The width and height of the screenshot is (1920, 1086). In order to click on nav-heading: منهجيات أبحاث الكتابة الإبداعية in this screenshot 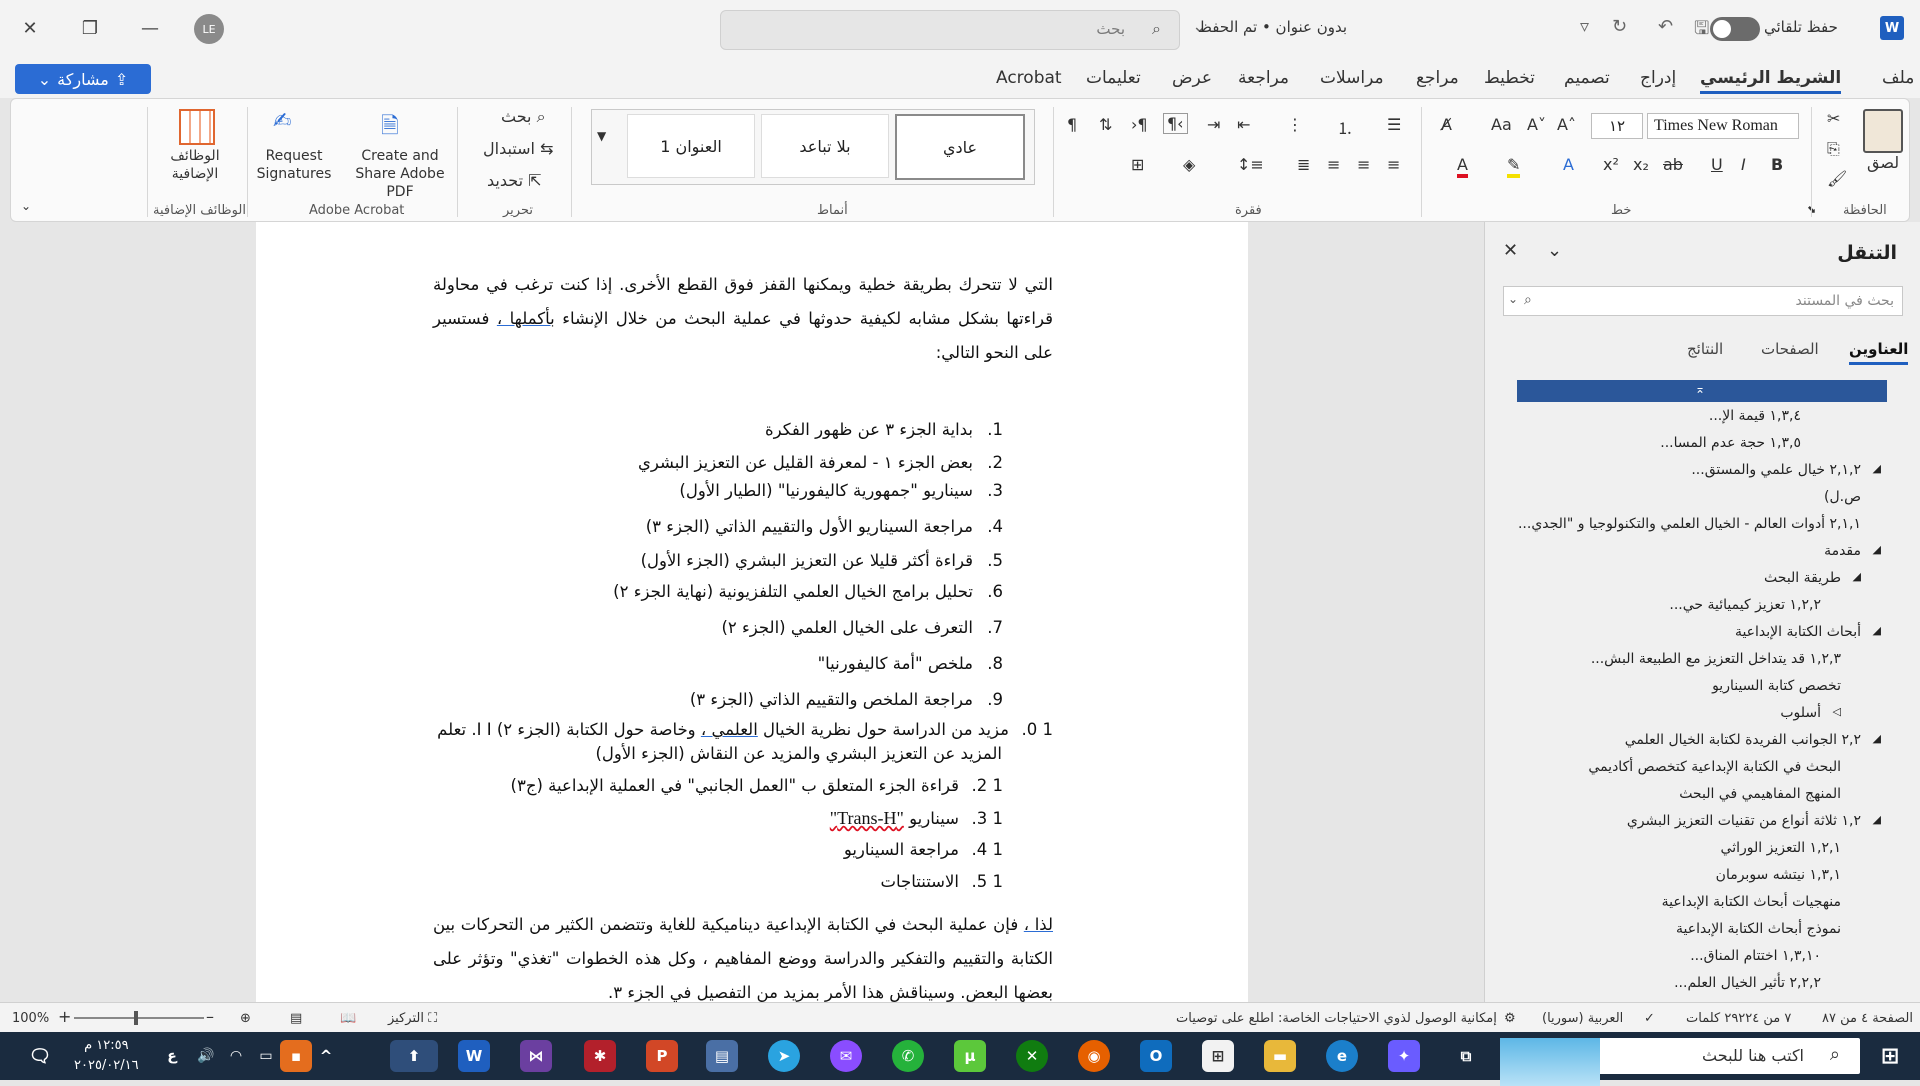, I will do `click(1751, 902)`.